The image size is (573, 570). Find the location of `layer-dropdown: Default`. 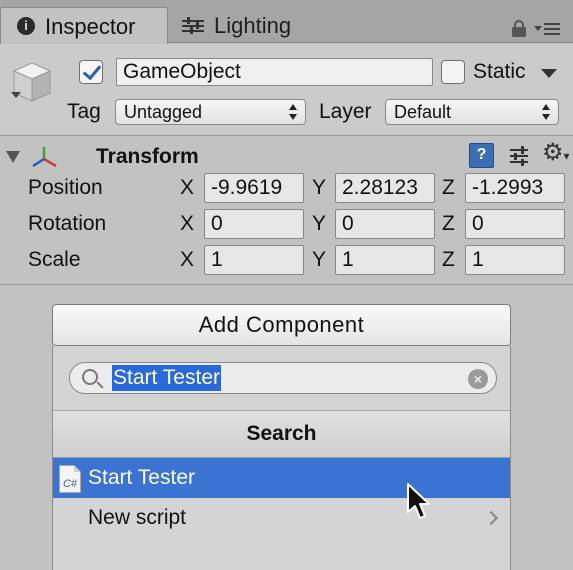

layer-dropdown: Default is located at coordinates (472, 112).